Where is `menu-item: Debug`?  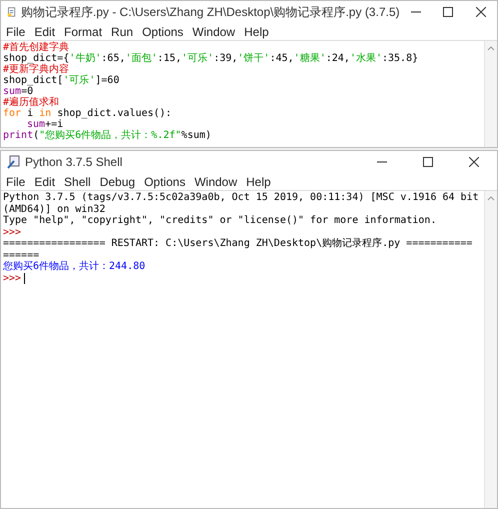
menu-item: Debug is located at coordinates (118, 181).